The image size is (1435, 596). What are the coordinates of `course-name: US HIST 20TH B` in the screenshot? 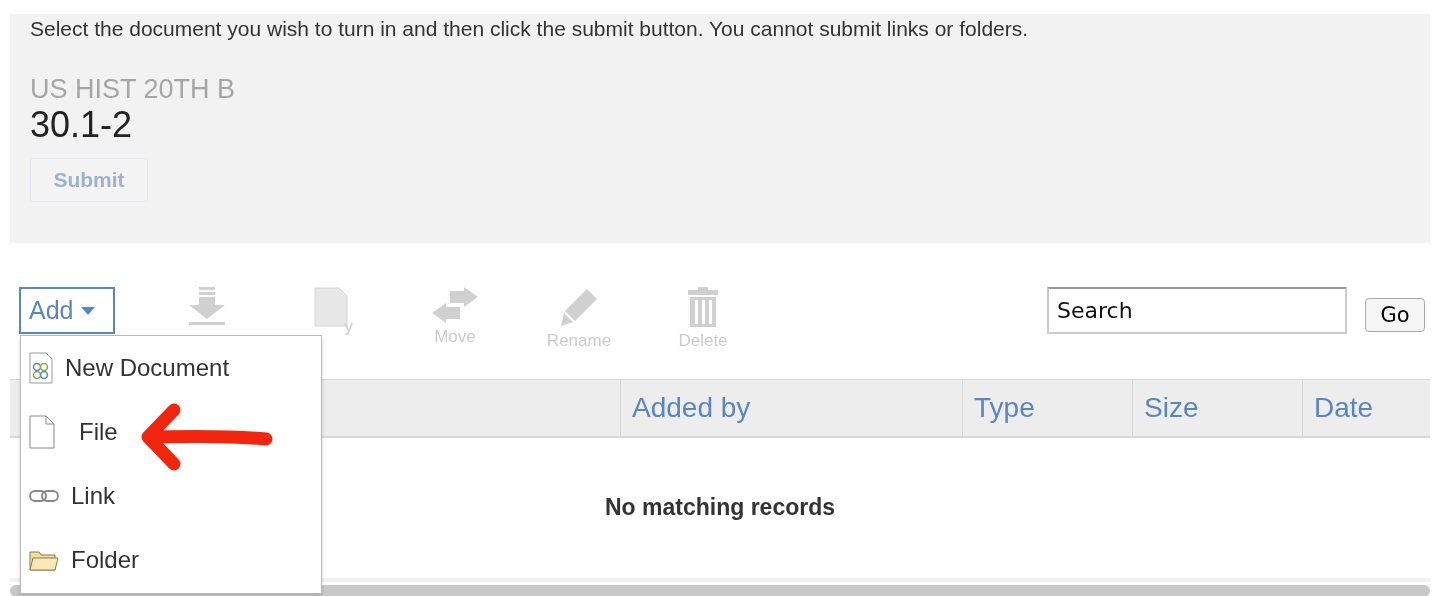 It's located at (133, 89).